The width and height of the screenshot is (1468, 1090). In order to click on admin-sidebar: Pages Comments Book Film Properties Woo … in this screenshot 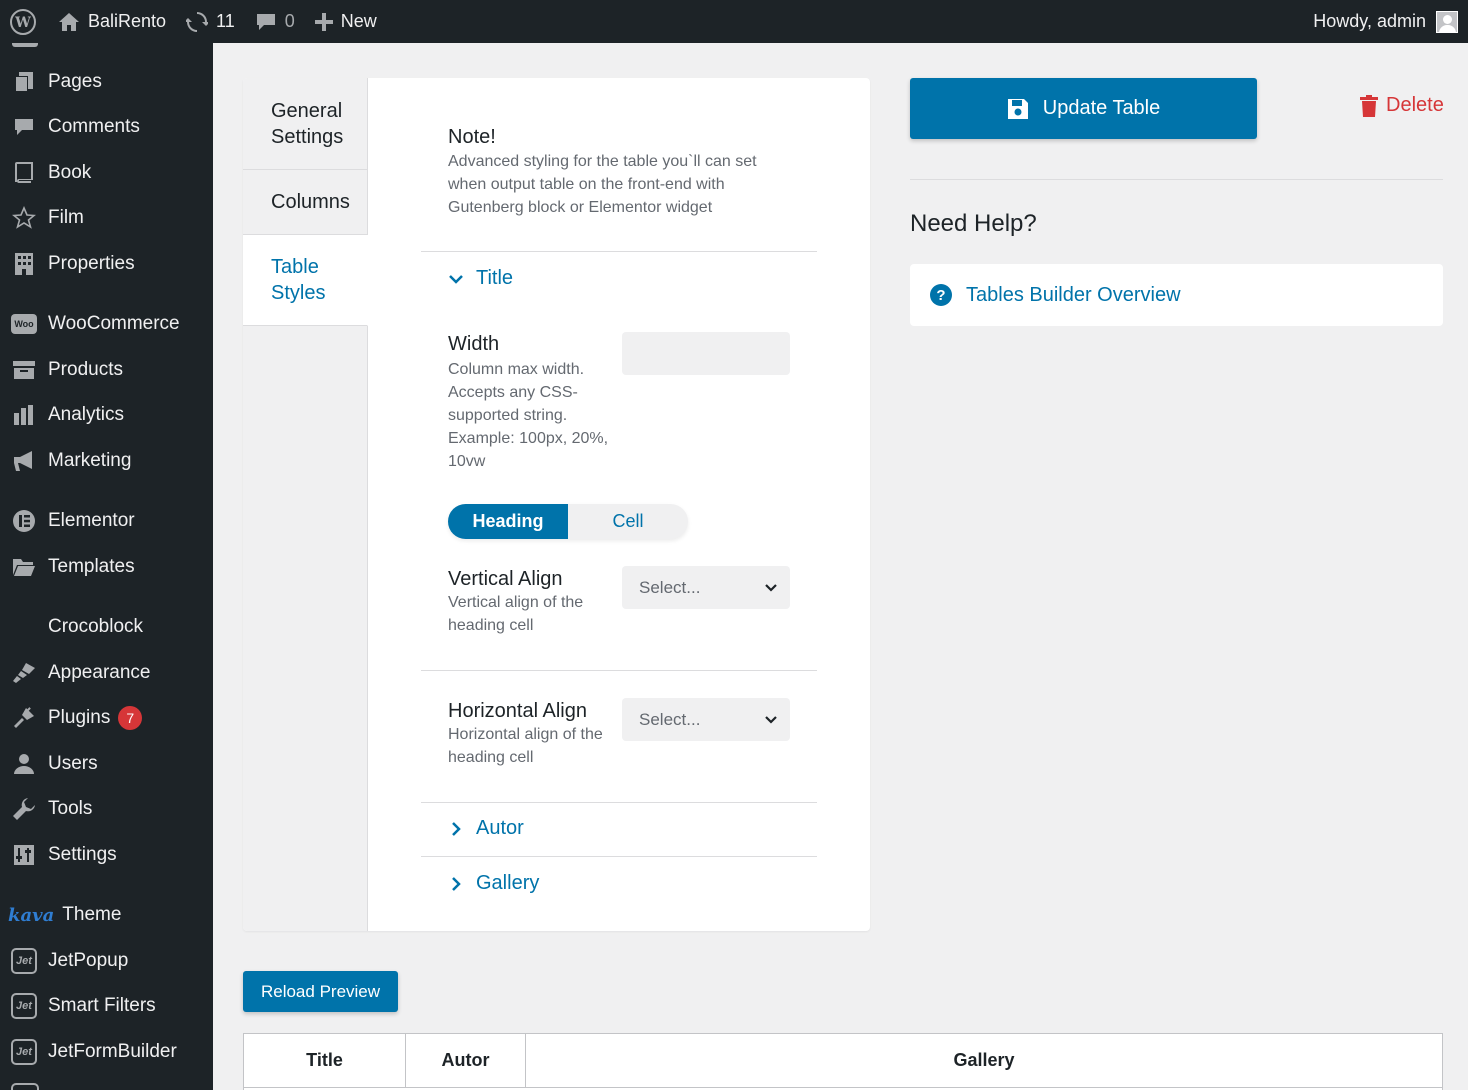, I will do `click(106, 566)`.